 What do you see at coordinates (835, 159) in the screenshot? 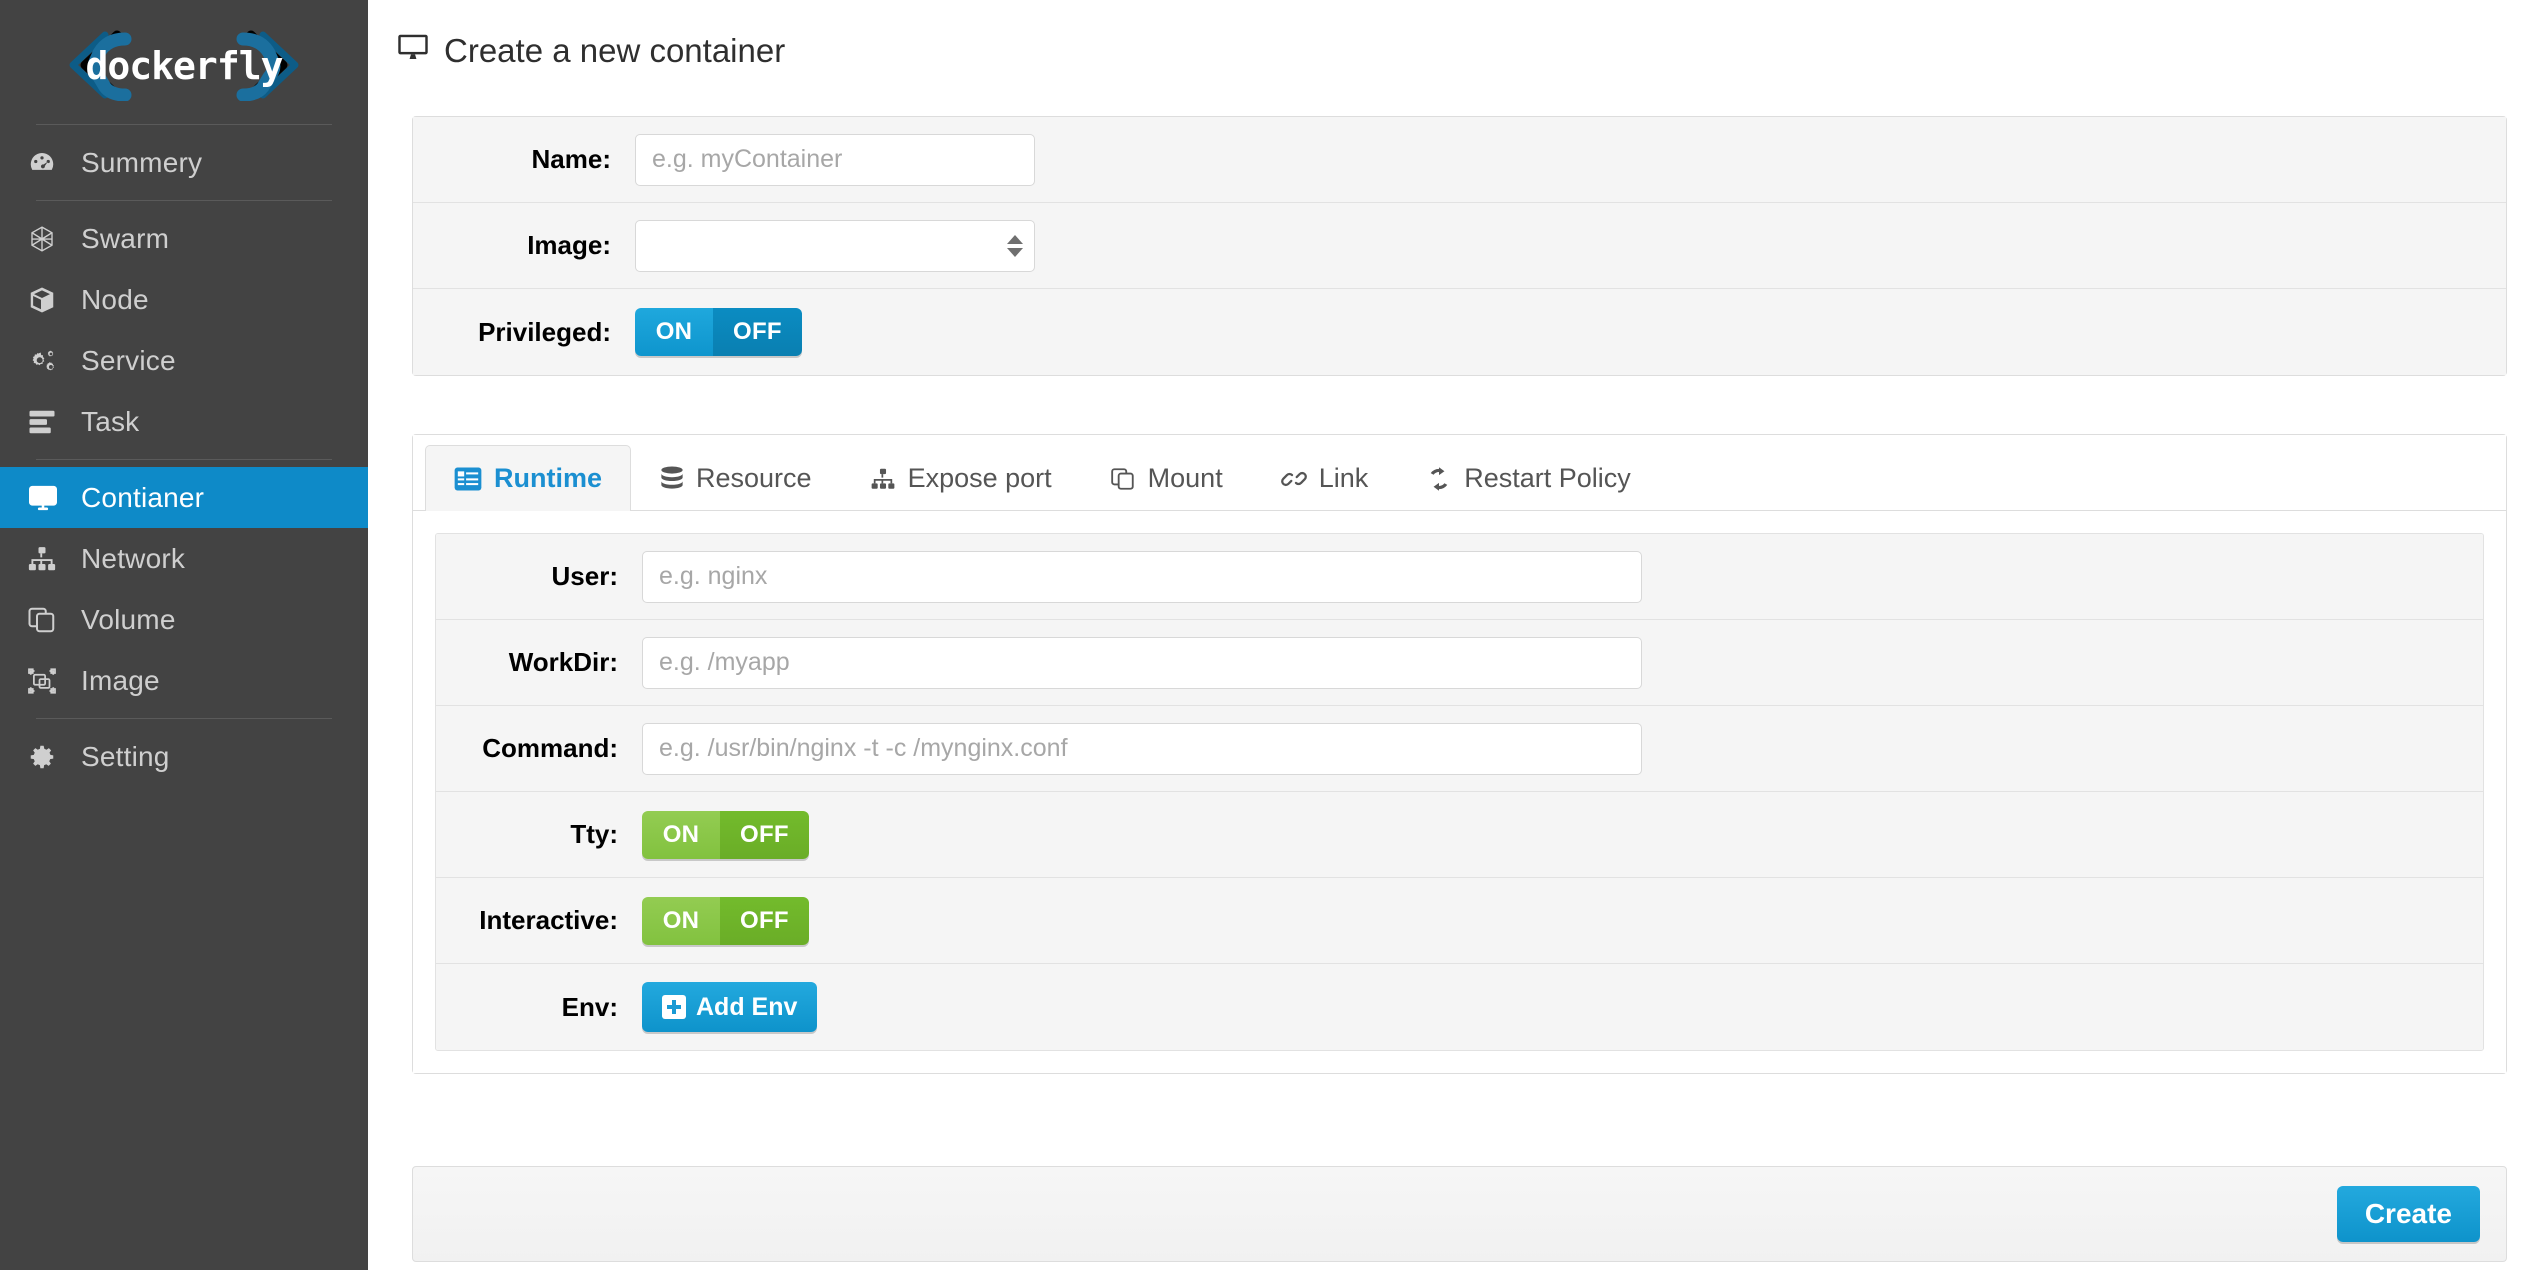
I see `name-input` at bounding box center [835, 159].